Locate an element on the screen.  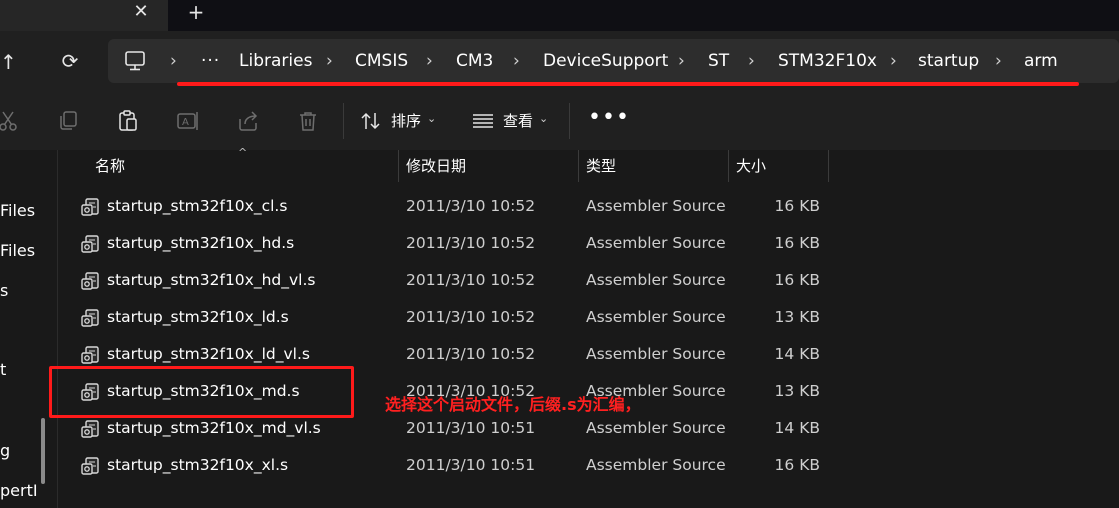
this-pc-icon is located at coordinates (135, 61).